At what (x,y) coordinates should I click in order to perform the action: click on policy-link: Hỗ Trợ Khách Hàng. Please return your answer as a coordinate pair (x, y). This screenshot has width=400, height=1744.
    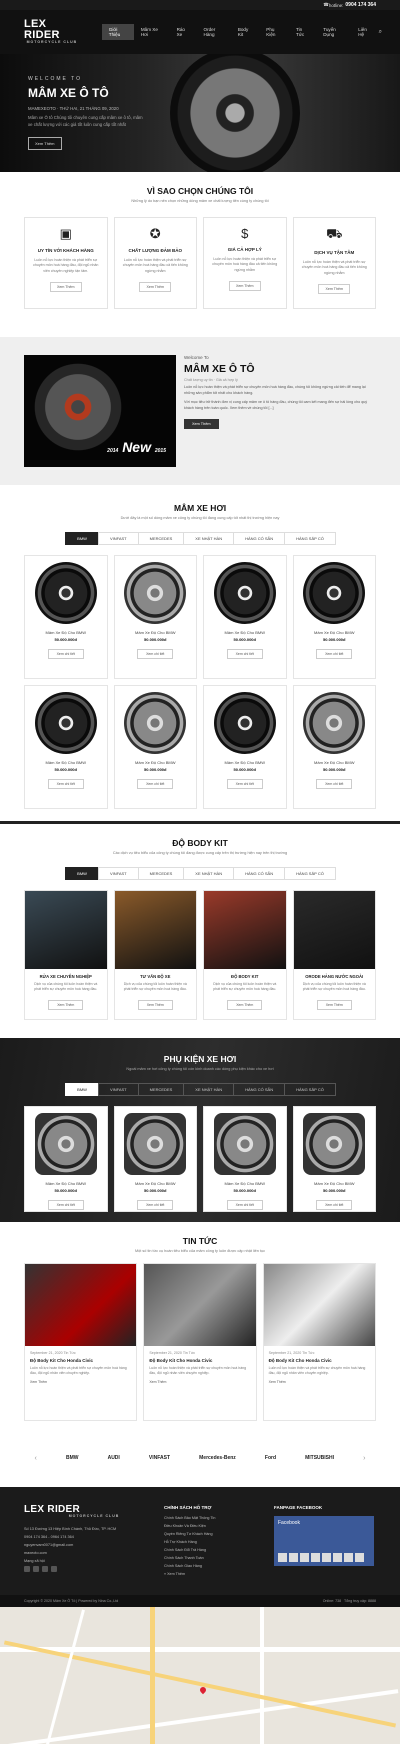
    Looking at the image, I should click on (219, 1542).